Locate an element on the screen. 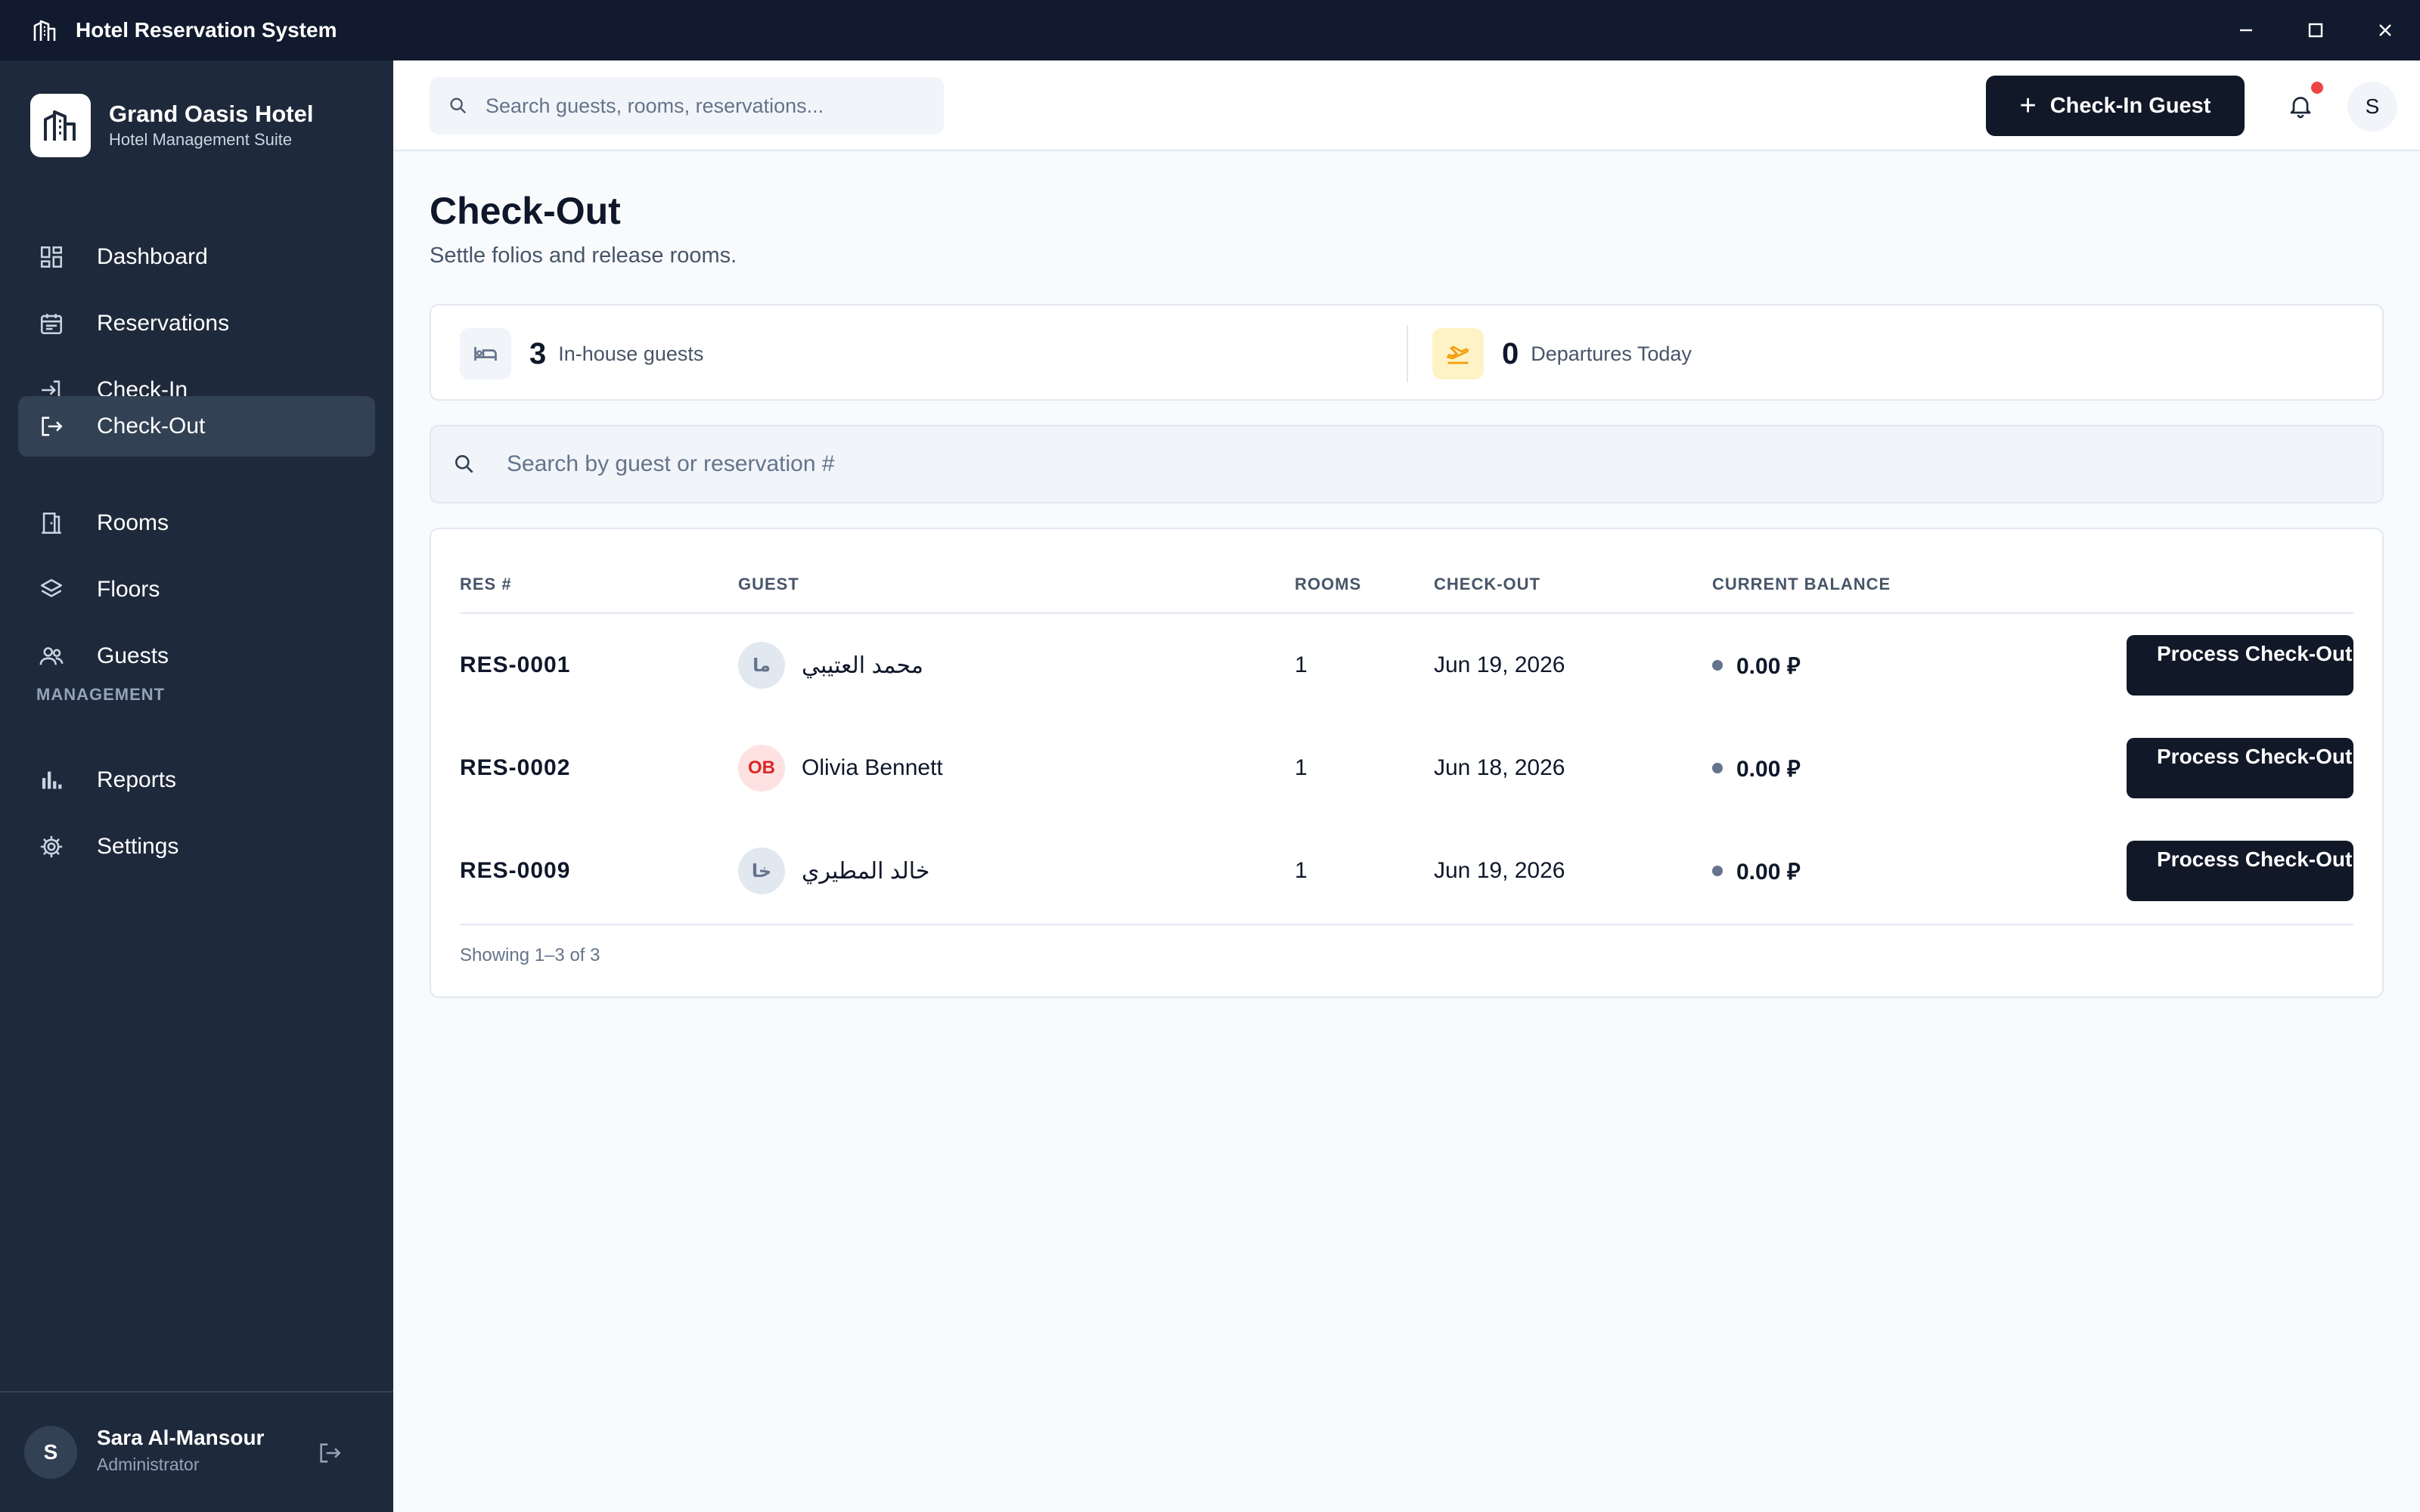  top-bar: + Check-In Guest S is located at coordinates (1406, 105).